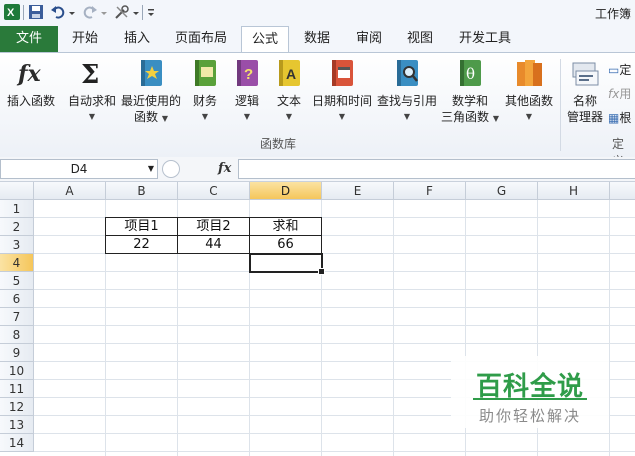 This screenshot has width=635, height=456. Describe the element at coordinates (612, 14) in the screenshot. I see `window-title: 工作簿` at that location.